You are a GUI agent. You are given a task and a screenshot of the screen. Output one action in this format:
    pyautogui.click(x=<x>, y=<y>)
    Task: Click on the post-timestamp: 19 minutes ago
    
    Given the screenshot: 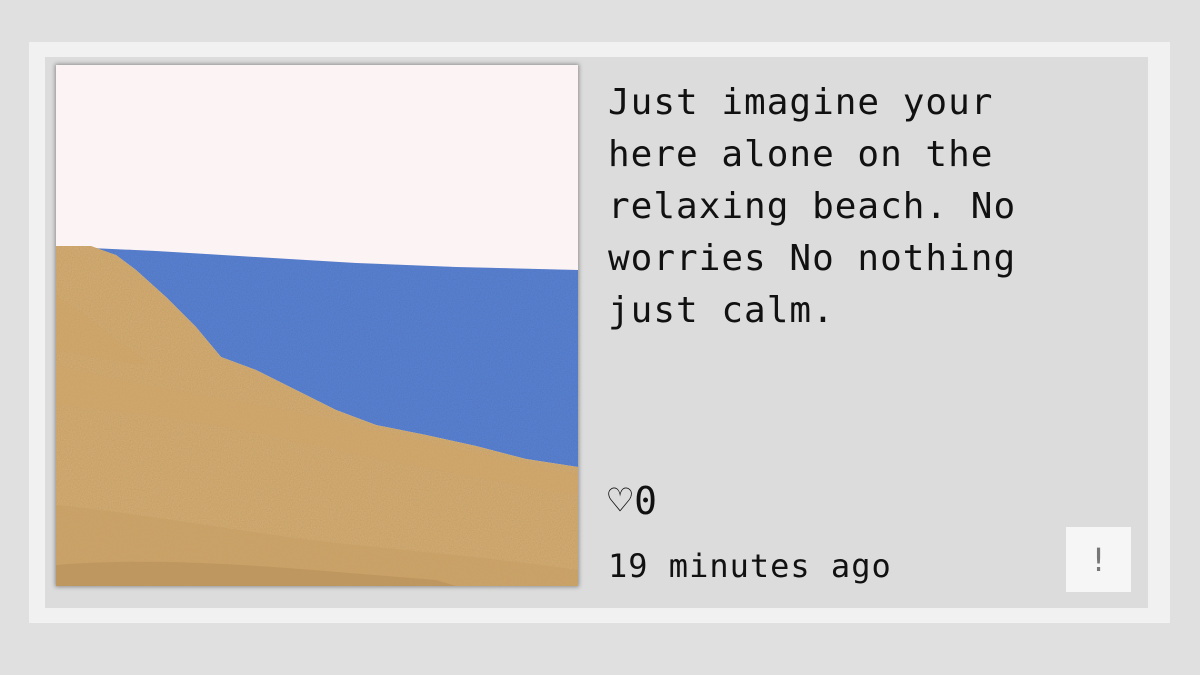 What is the action you would take?
    pyautogui.click(x=750, y=566)
    